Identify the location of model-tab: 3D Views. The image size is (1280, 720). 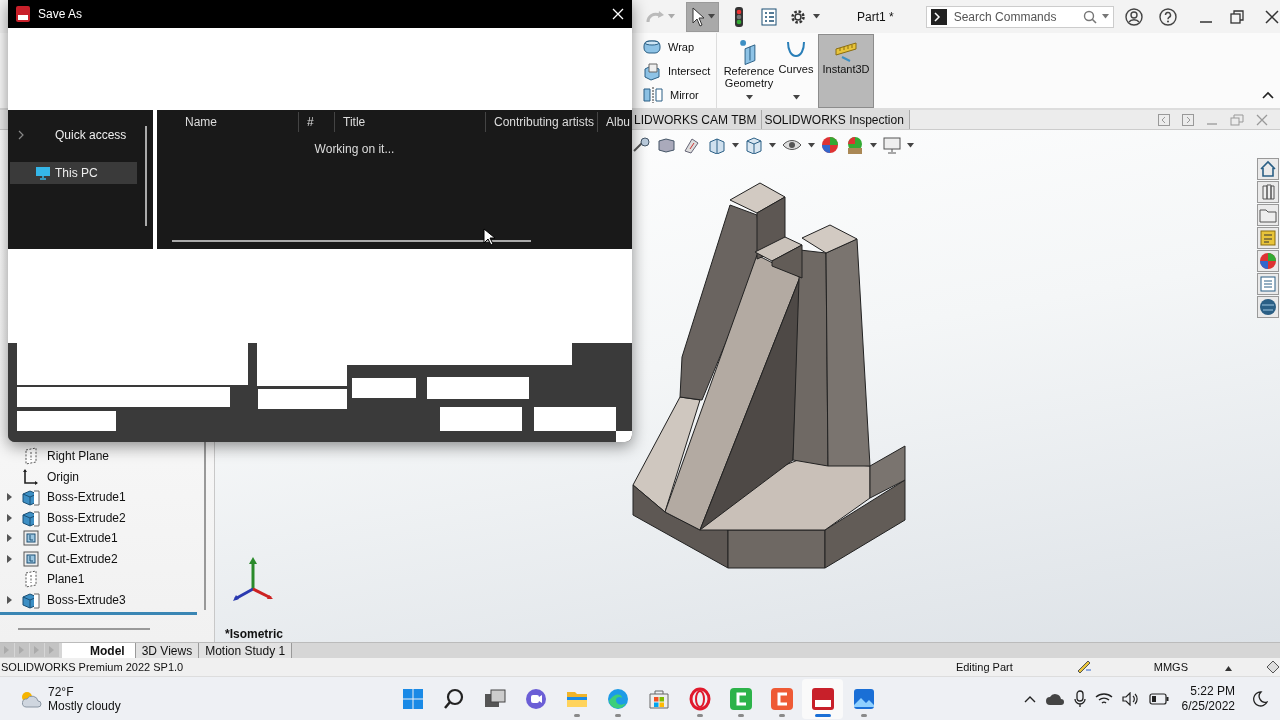
(167, 650).